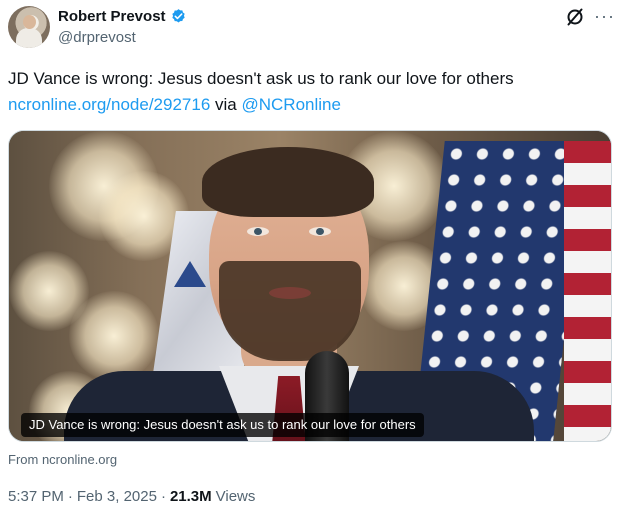  Describe the element at coordinates (97, 37) in the screenshot. I see `author-handle: @drprevost` at that location.